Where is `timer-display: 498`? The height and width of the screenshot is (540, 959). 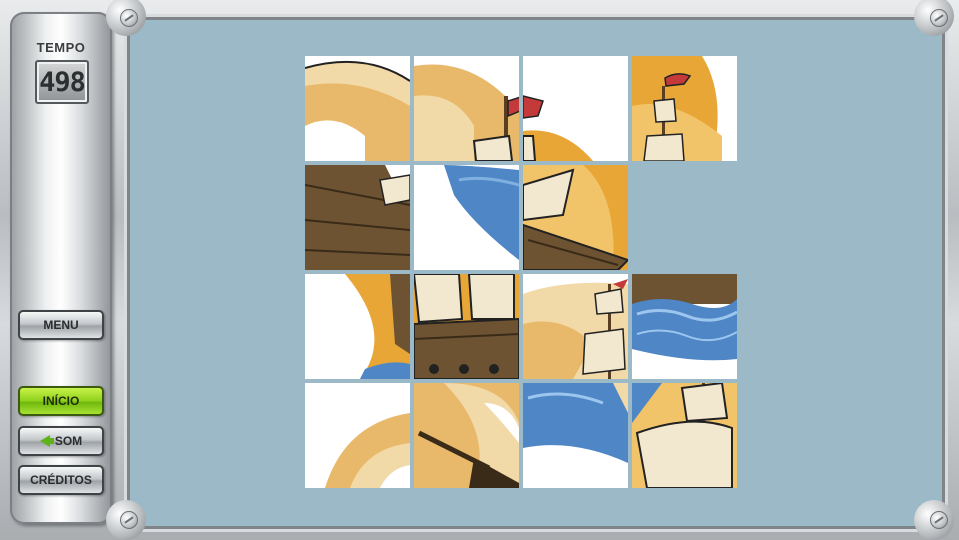
timer-display: 498 is located at coordinates (62, 82).